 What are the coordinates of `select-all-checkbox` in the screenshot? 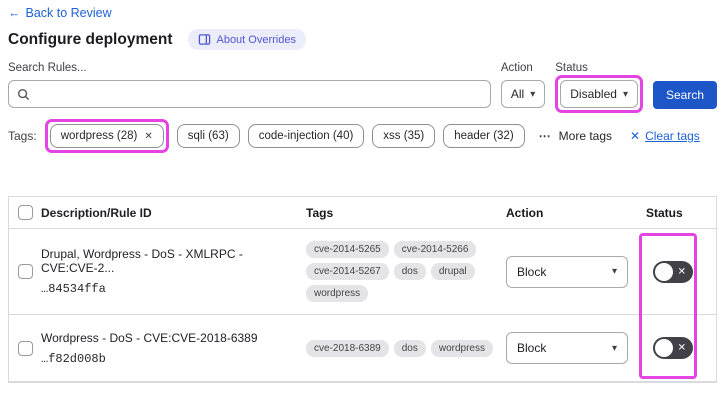 It's located at (25, 212).